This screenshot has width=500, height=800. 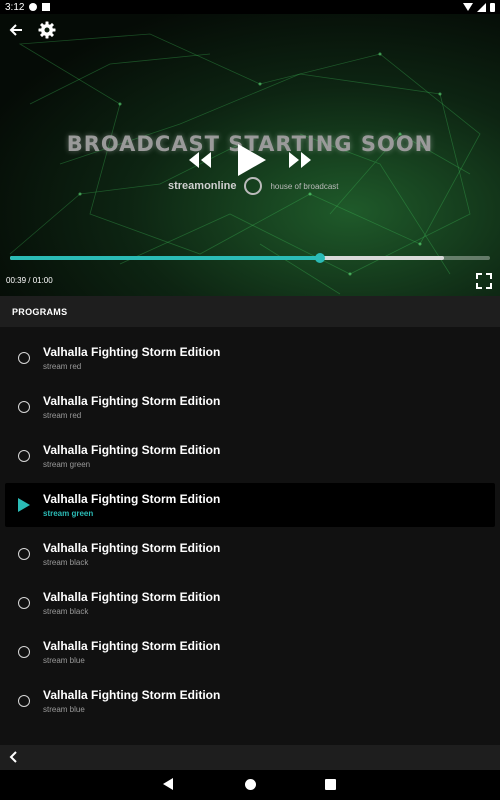 I want to click on chevron-left-icon, so click(x=13, y=757).